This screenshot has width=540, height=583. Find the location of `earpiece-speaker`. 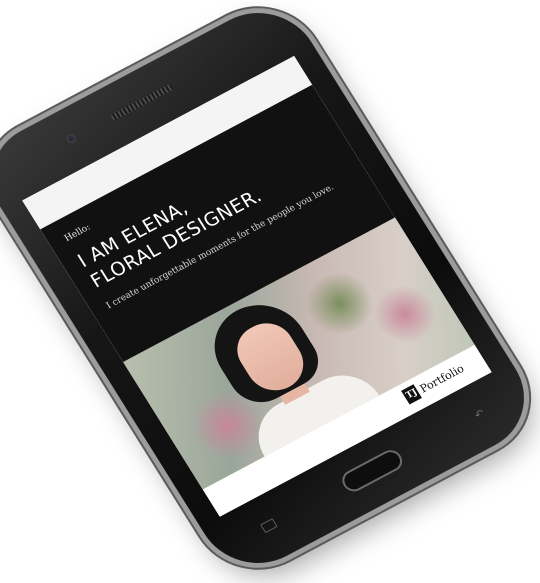

earpiece-speaker is located at coordinates (142, 102).